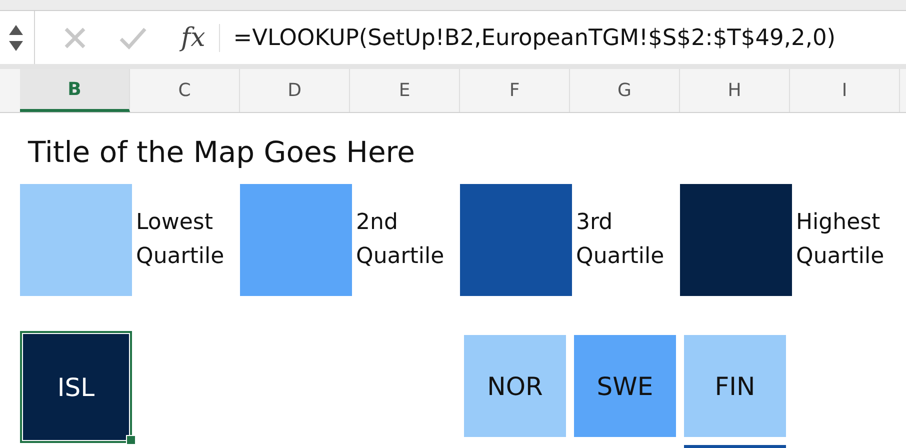 This screenshot has width=906, height=448. I want to click on insert-function-button: fx, so click(193, 37).